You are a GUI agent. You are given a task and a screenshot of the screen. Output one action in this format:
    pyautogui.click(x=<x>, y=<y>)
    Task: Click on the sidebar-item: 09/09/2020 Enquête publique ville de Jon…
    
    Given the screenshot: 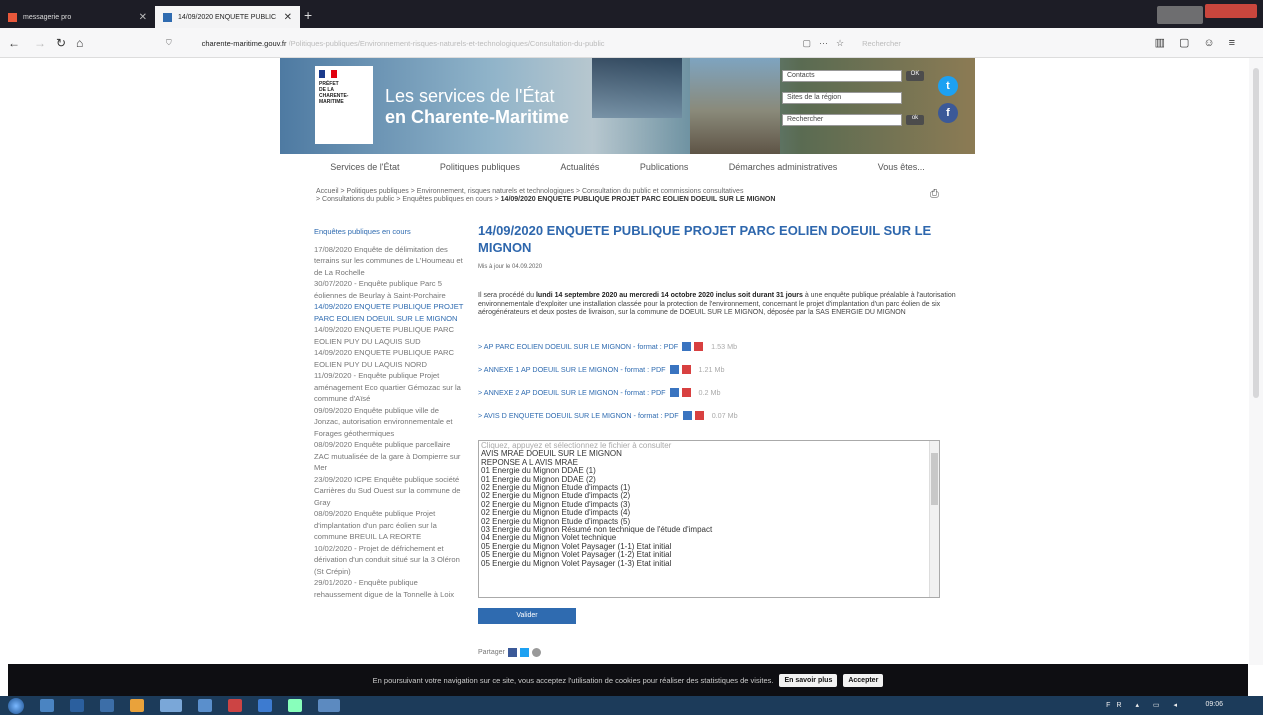 What is the action you would take?
    pyautogui.click(x=389, y=422)
    